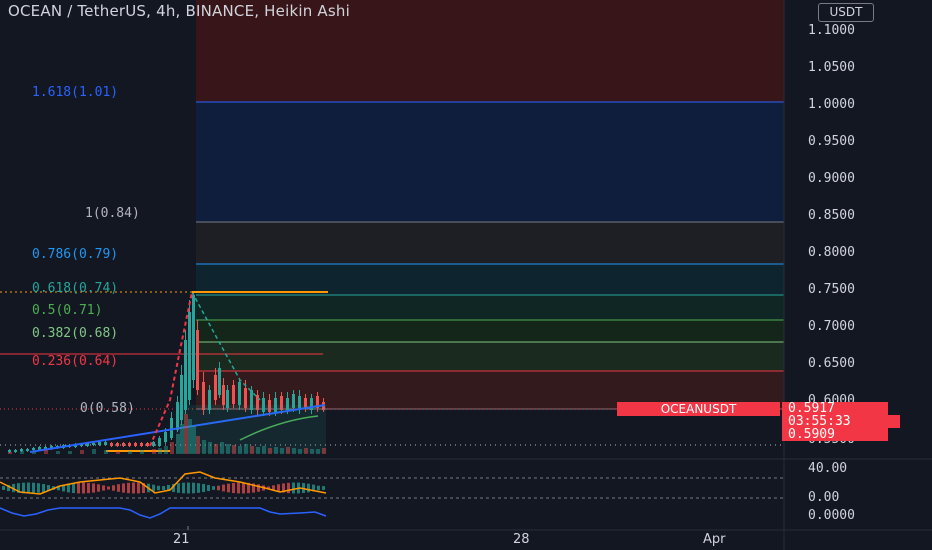 The width and height of the screenshot is (932, 550). Describe the element at coordinates (846, 12) in the screenshot. I see `currency-button: USDT` at that location.